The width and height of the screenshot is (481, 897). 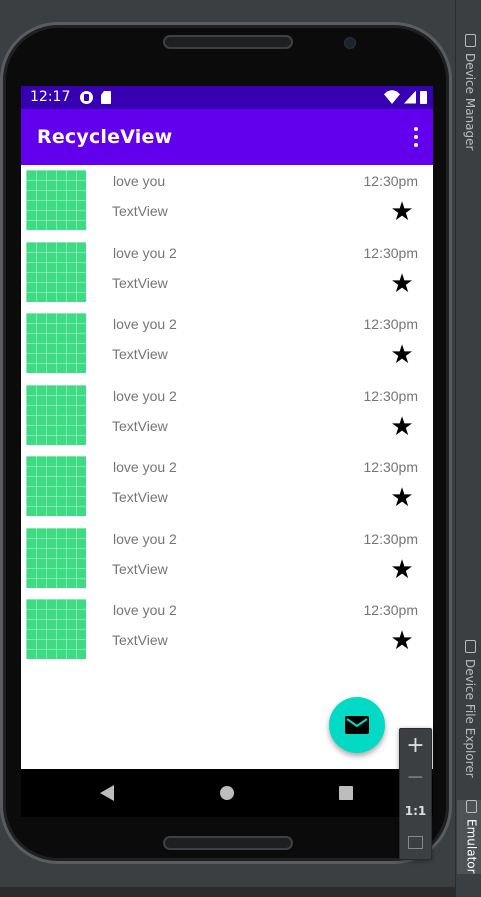 What do you see at coordinates (240, 892) in the screenshot?
I see `ide-bottom-strip` at bounding box center [240, 892].